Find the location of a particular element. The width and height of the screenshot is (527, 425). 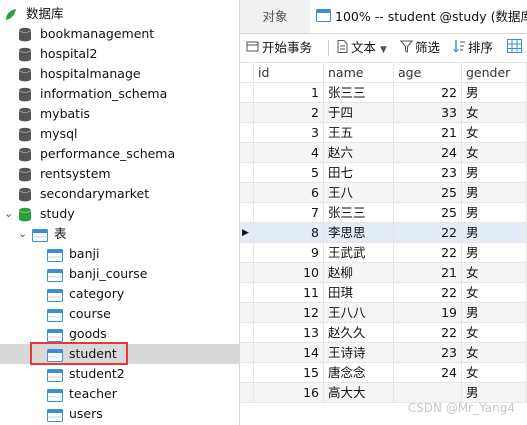

table-row: 6 王八 25 男 is located at coordinates (383, 193).